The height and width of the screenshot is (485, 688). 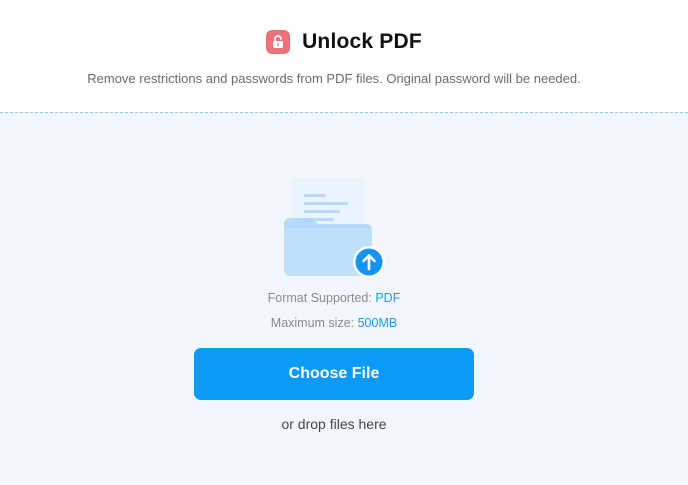 I want to click on format-supported: Format Supported: PDF, so click(x=334, y=298).